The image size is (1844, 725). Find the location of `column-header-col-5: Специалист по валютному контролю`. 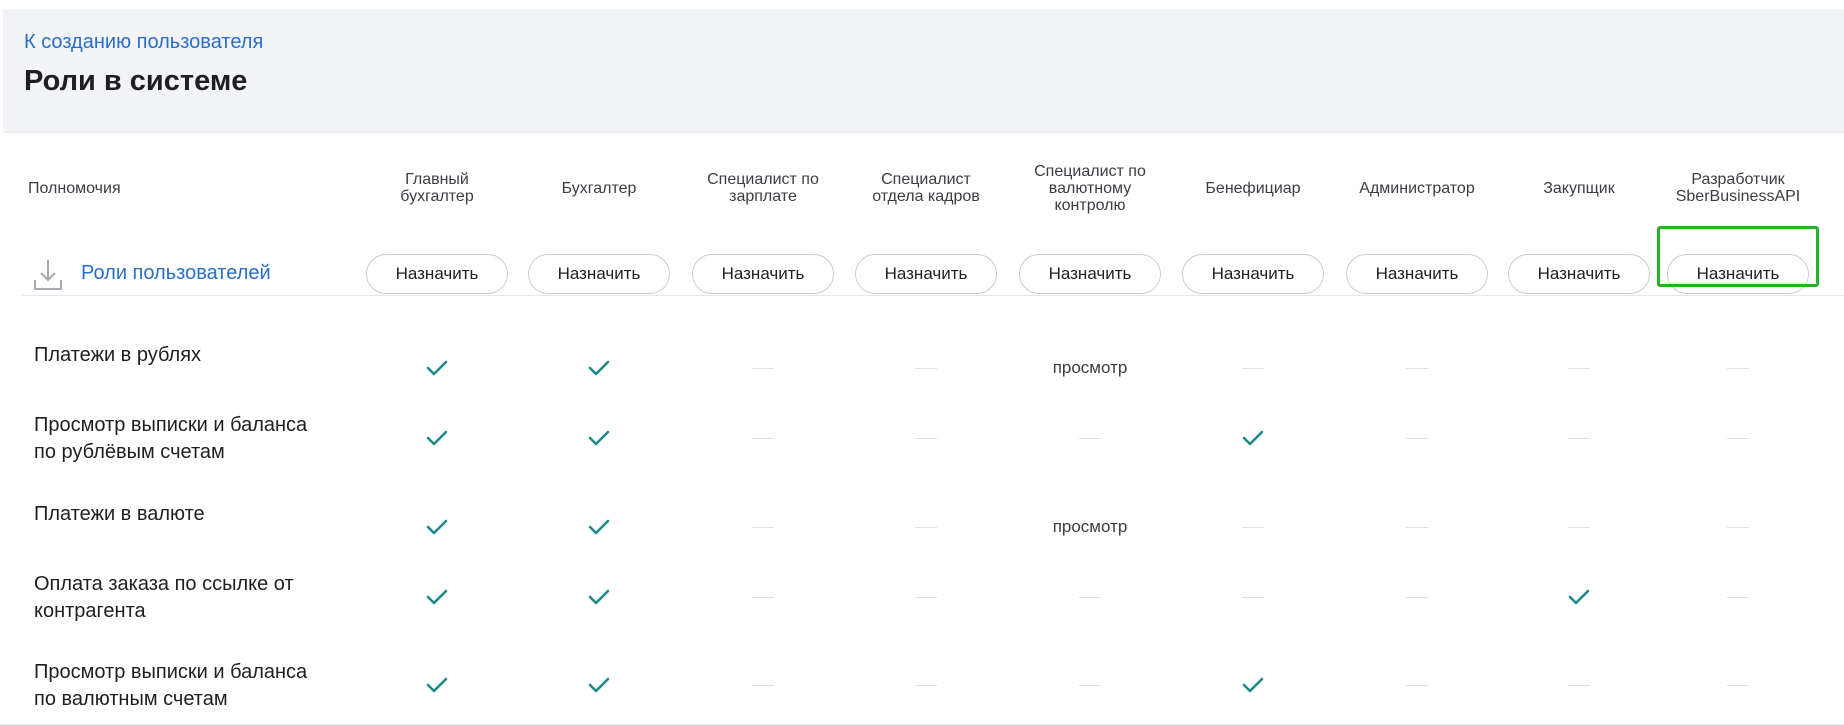

column-header-col-5: Специалист по валютному контролю is located at coordinates (1090, 188).